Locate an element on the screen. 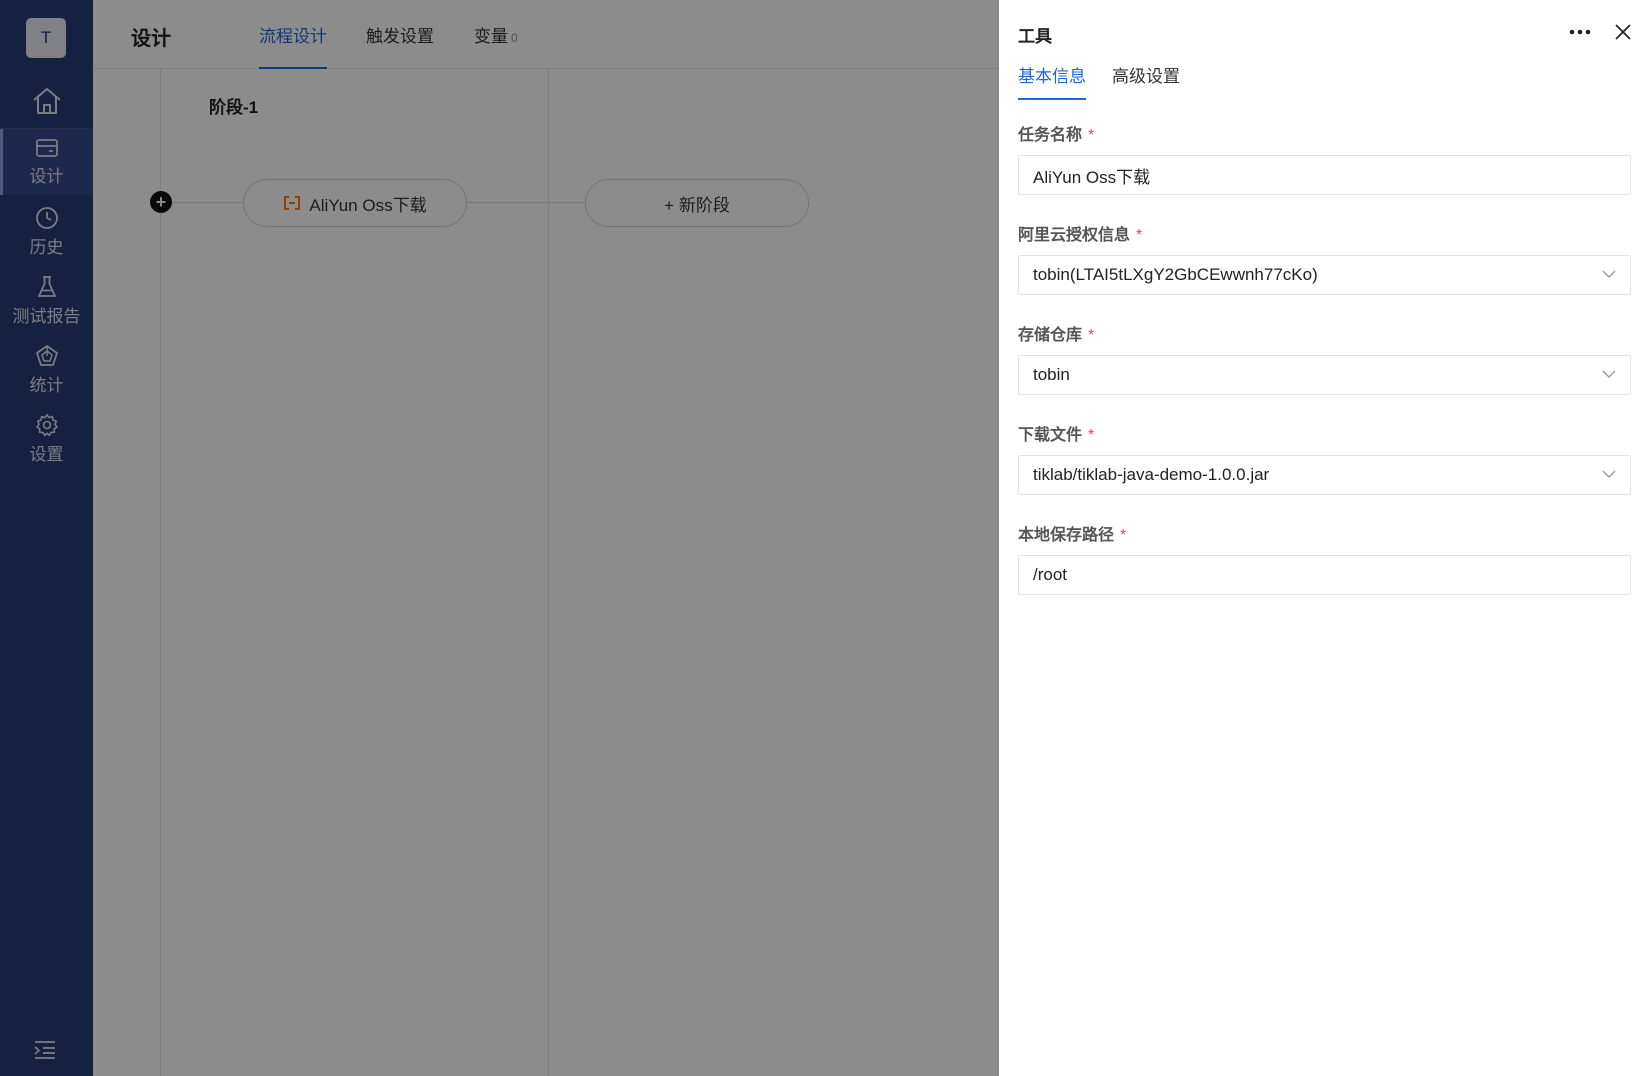 The image size is (1646, 1076). close-button is located at coordinates (1623, 32).